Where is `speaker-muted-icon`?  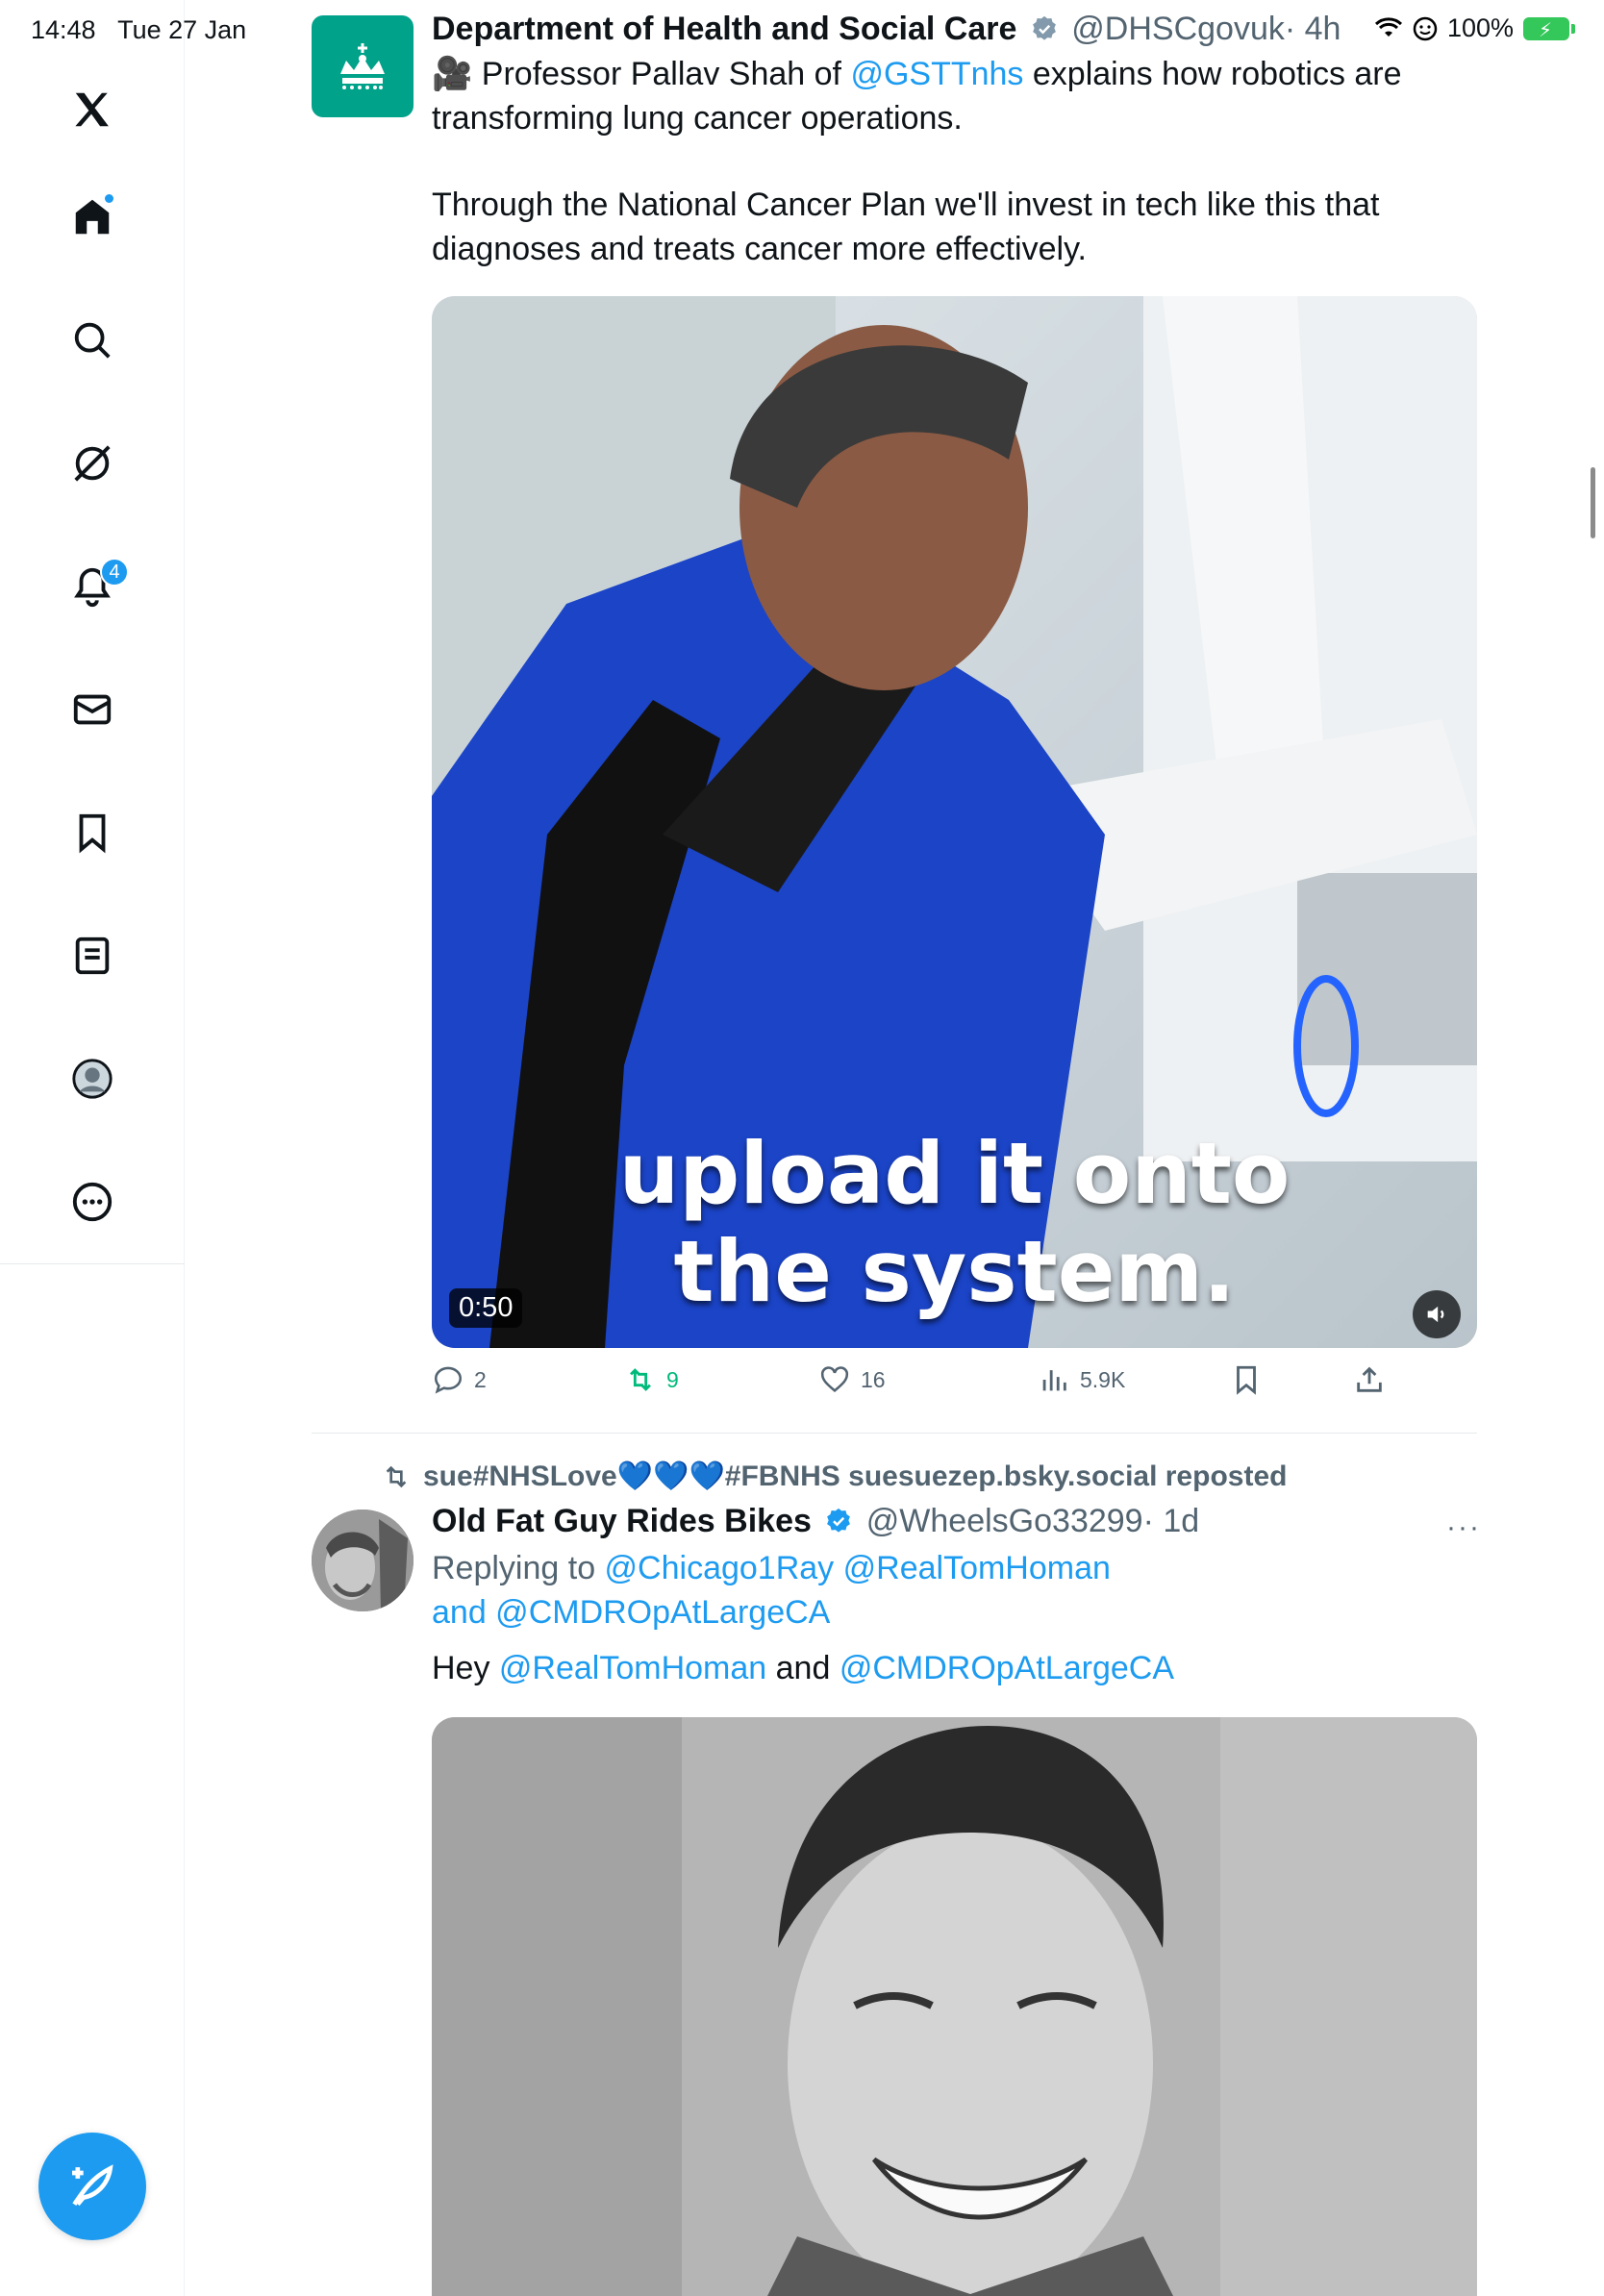
speaker-muted-icon is located at coordinates (1435, 1314).